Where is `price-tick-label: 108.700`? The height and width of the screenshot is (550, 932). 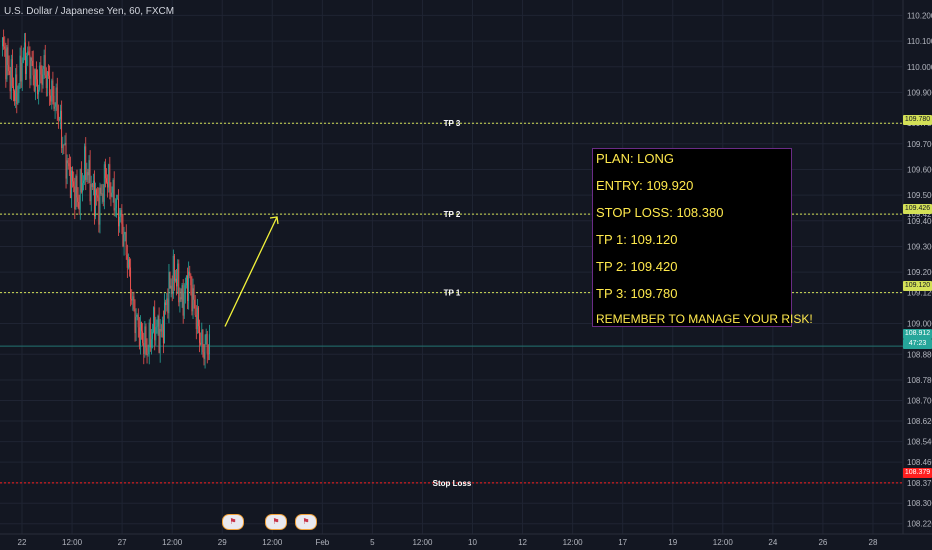
price-tick-label: 108.700 is located at coordinates (919, 401).